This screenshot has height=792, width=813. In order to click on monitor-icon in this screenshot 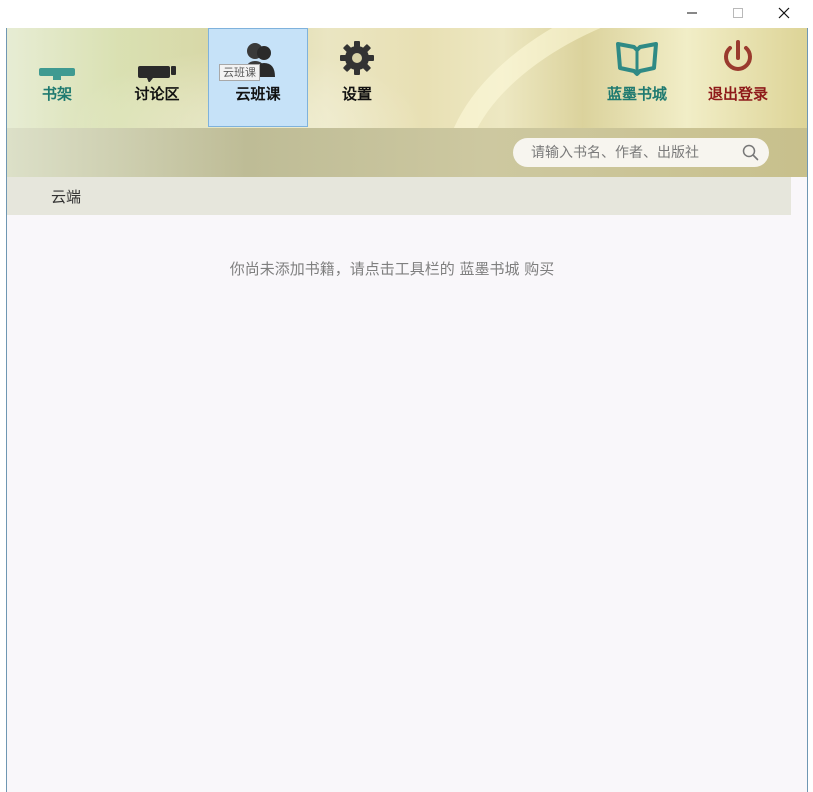, I will do `click(57, 74)`.